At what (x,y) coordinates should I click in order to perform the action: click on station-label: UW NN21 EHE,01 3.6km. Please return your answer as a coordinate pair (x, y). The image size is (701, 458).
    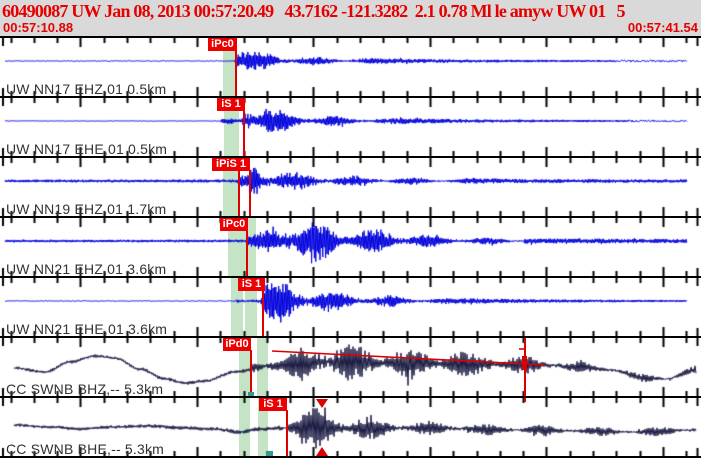
    Looking at the image, I should click on (87, 329).